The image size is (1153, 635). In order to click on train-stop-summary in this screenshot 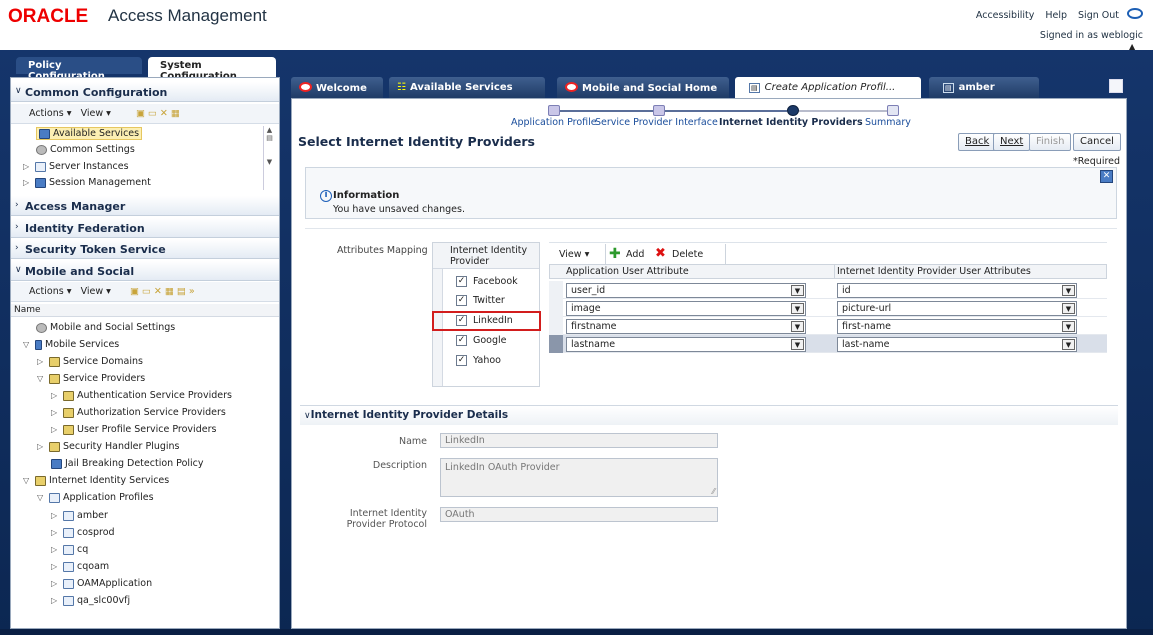, I will do `click(893, 110)`.